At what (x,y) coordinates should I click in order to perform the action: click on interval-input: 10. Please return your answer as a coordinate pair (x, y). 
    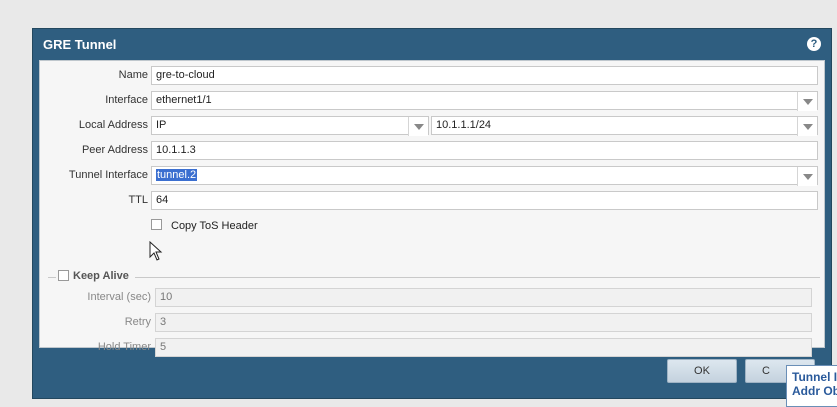
    Looking at the image, I should click on (483, 297).